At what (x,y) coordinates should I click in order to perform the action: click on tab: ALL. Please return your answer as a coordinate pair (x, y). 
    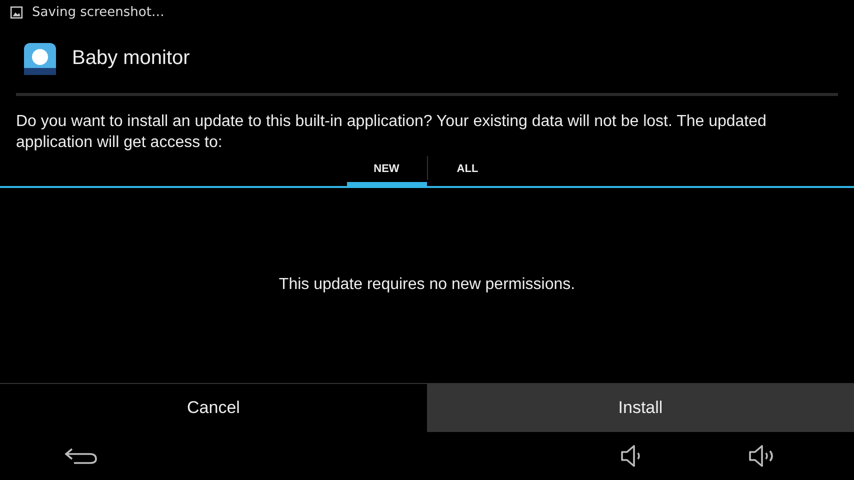
    Looking at the image, I should click on (468, 171).